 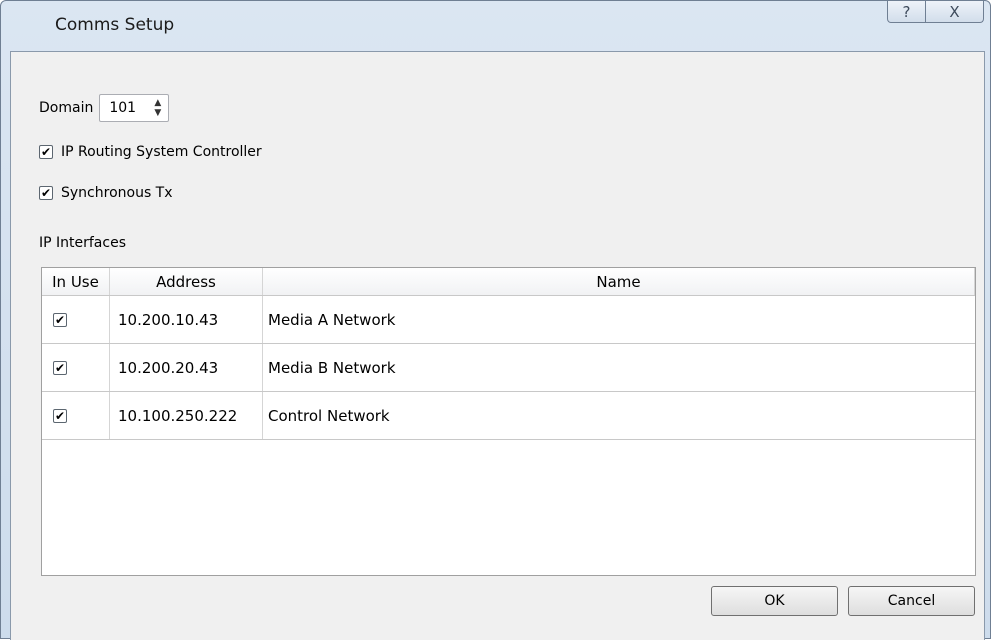 I want to click on synchronous-tx-checkbox: ✔, so click(x=46, y=193).